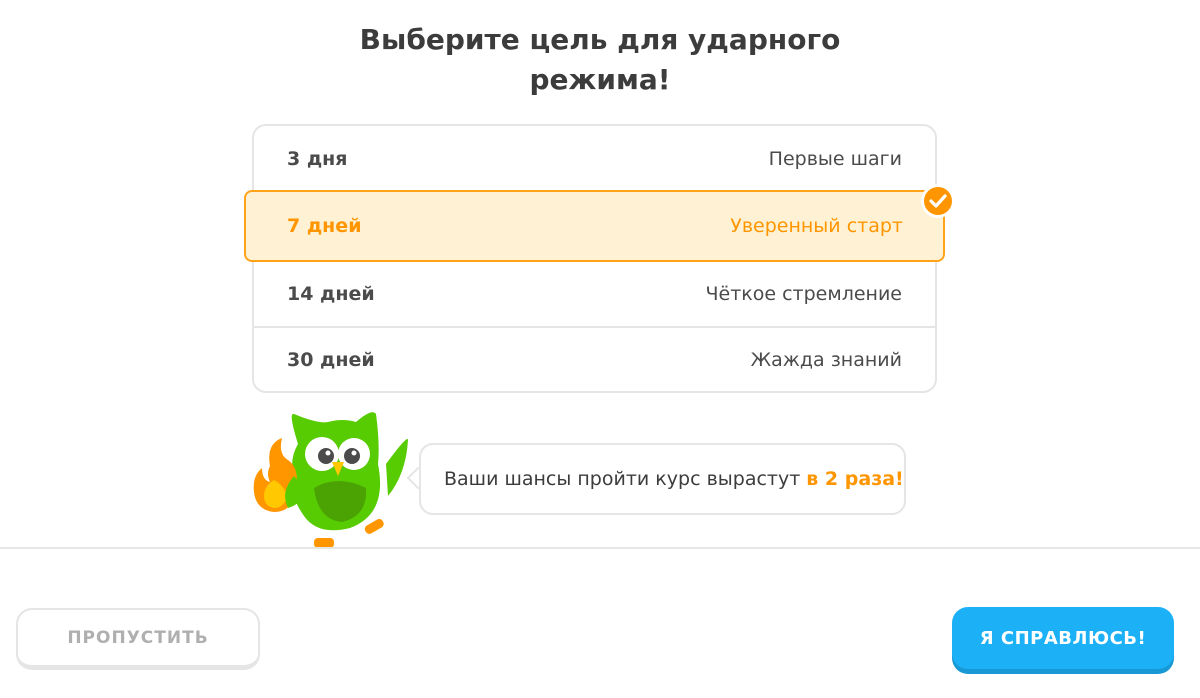  I want to click on goal-option-14-days: 14 дней Чёткое стремление, so click(594, 293).